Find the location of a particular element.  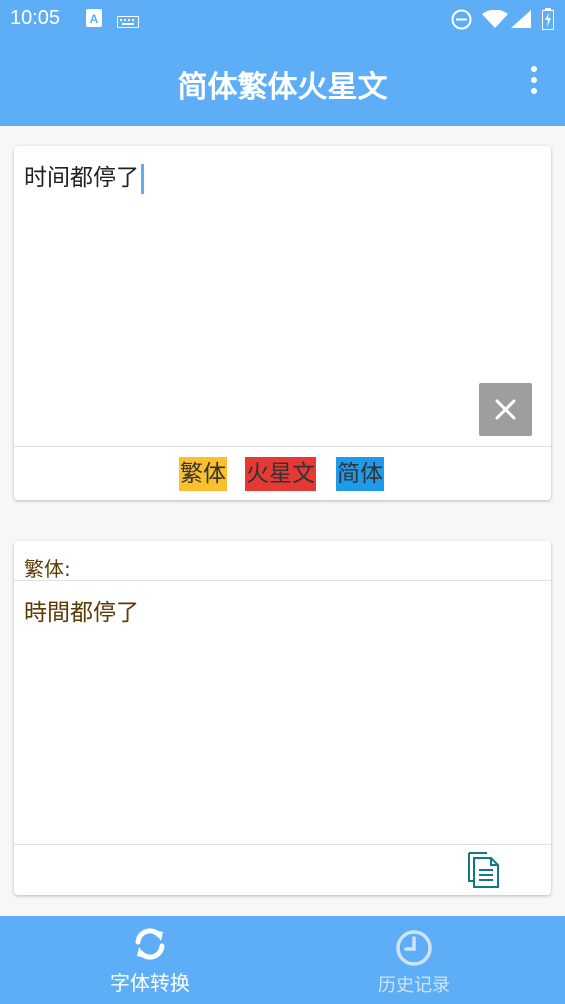

app-bar: 简体繁体火星文 is located at coordinates (282, 82).